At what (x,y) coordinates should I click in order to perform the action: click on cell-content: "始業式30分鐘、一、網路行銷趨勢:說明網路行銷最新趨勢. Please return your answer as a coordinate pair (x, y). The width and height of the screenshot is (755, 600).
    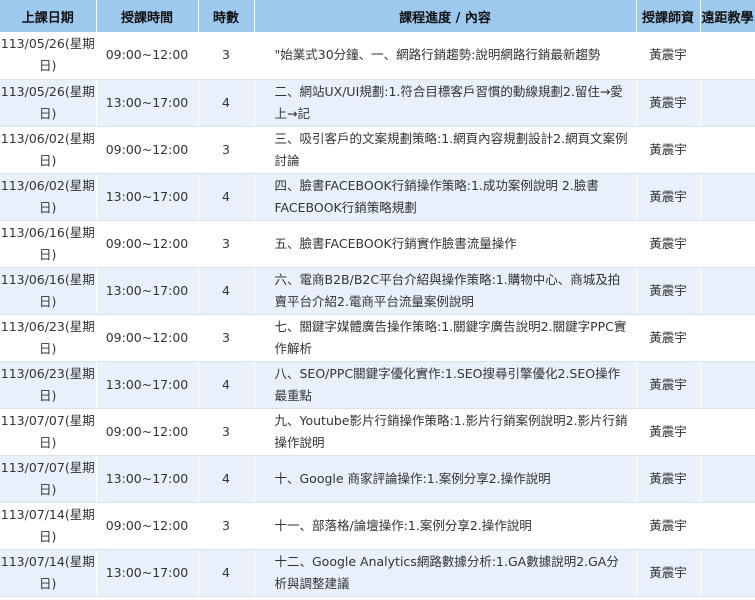
    Looking at the image, I should click on (445, 56).